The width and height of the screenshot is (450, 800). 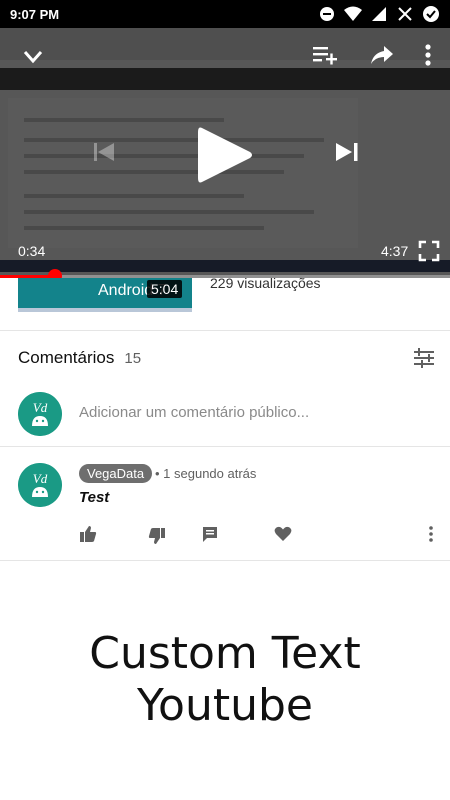 What do you see at coordinates (327, 14) in the screenshot?
I see `do-not-disturb-icon` at bounding box center [327, 14].